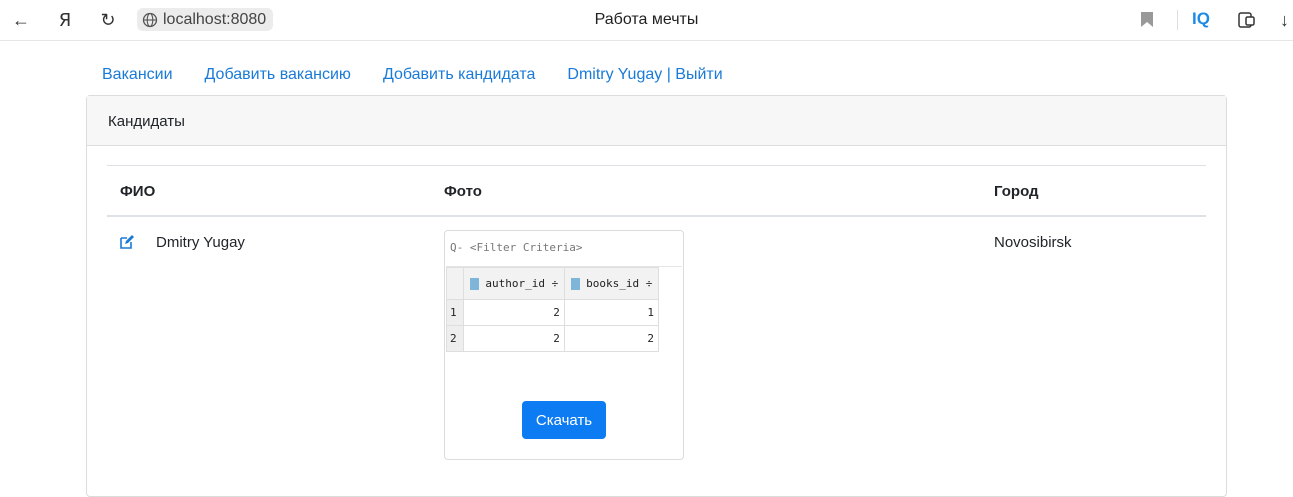  I want to click on extension-iq-icon: IQ, so click(1201, 19).